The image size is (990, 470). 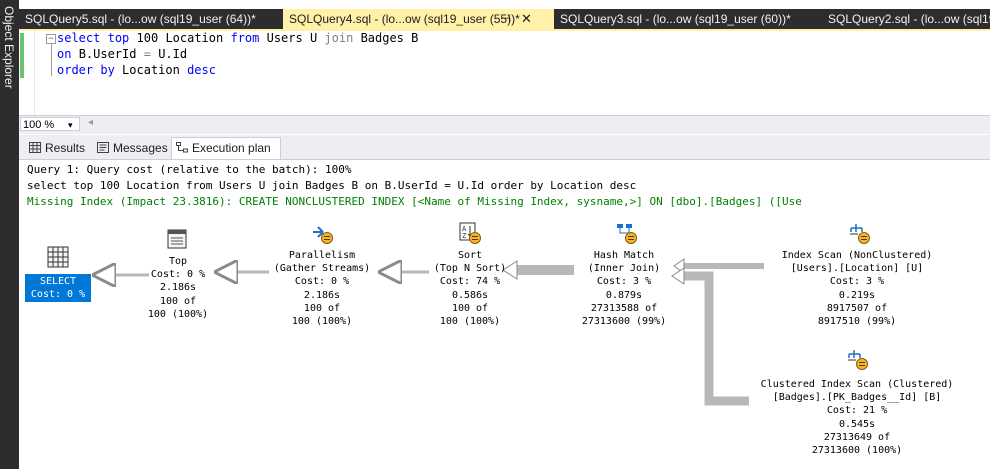 I want to click on index-scan-node-time: 0.219s, so click(x=857, y=295).